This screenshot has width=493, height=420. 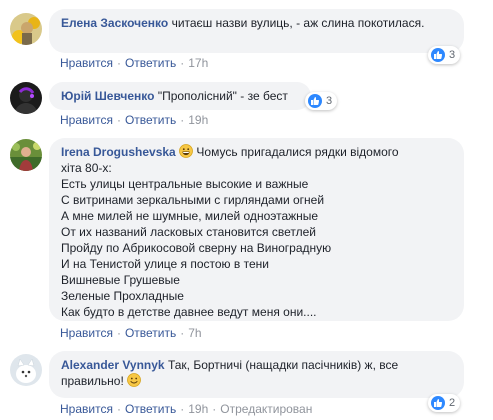 I want to click on reactions-count: 2, so click(x=452, y=403).